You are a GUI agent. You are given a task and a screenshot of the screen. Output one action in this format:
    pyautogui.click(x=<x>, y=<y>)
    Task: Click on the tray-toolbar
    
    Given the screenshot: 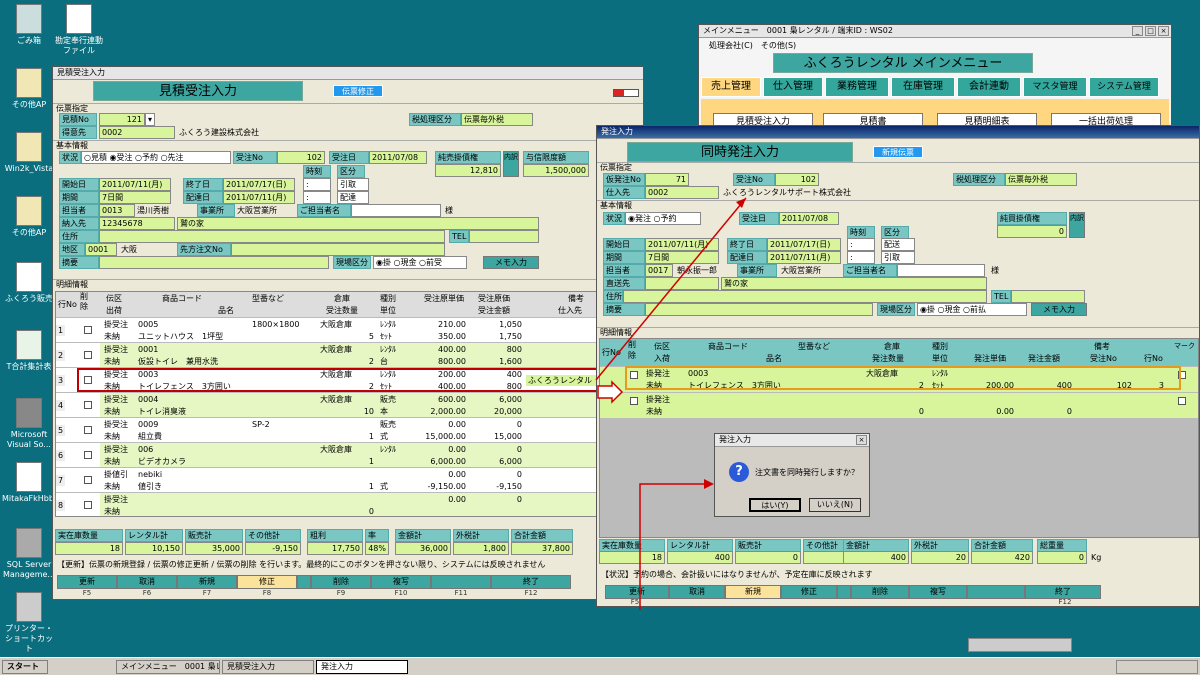 What is the action you would take?
    pyautogui.click(x=1020, y=645)
    